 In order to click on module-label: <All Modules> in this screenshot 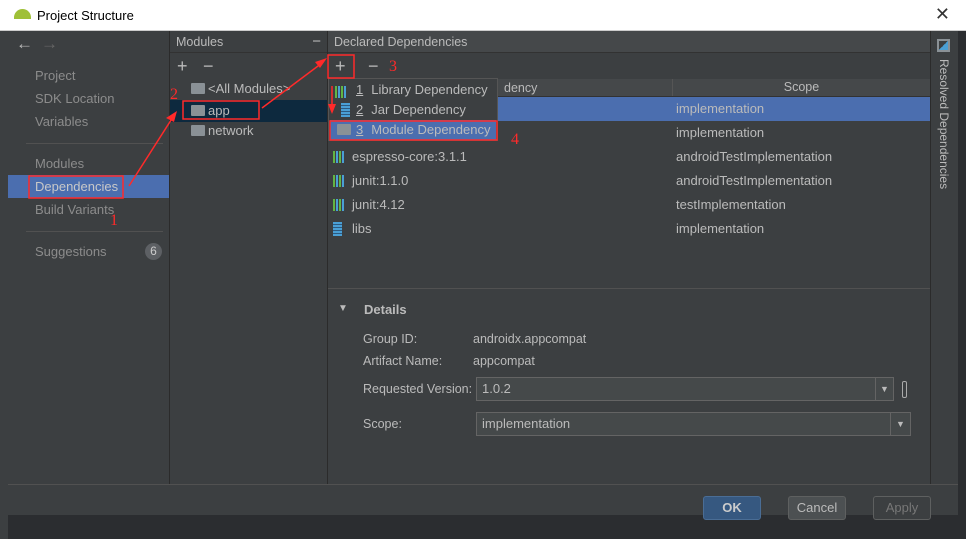, I will do `click(249, 88)`.